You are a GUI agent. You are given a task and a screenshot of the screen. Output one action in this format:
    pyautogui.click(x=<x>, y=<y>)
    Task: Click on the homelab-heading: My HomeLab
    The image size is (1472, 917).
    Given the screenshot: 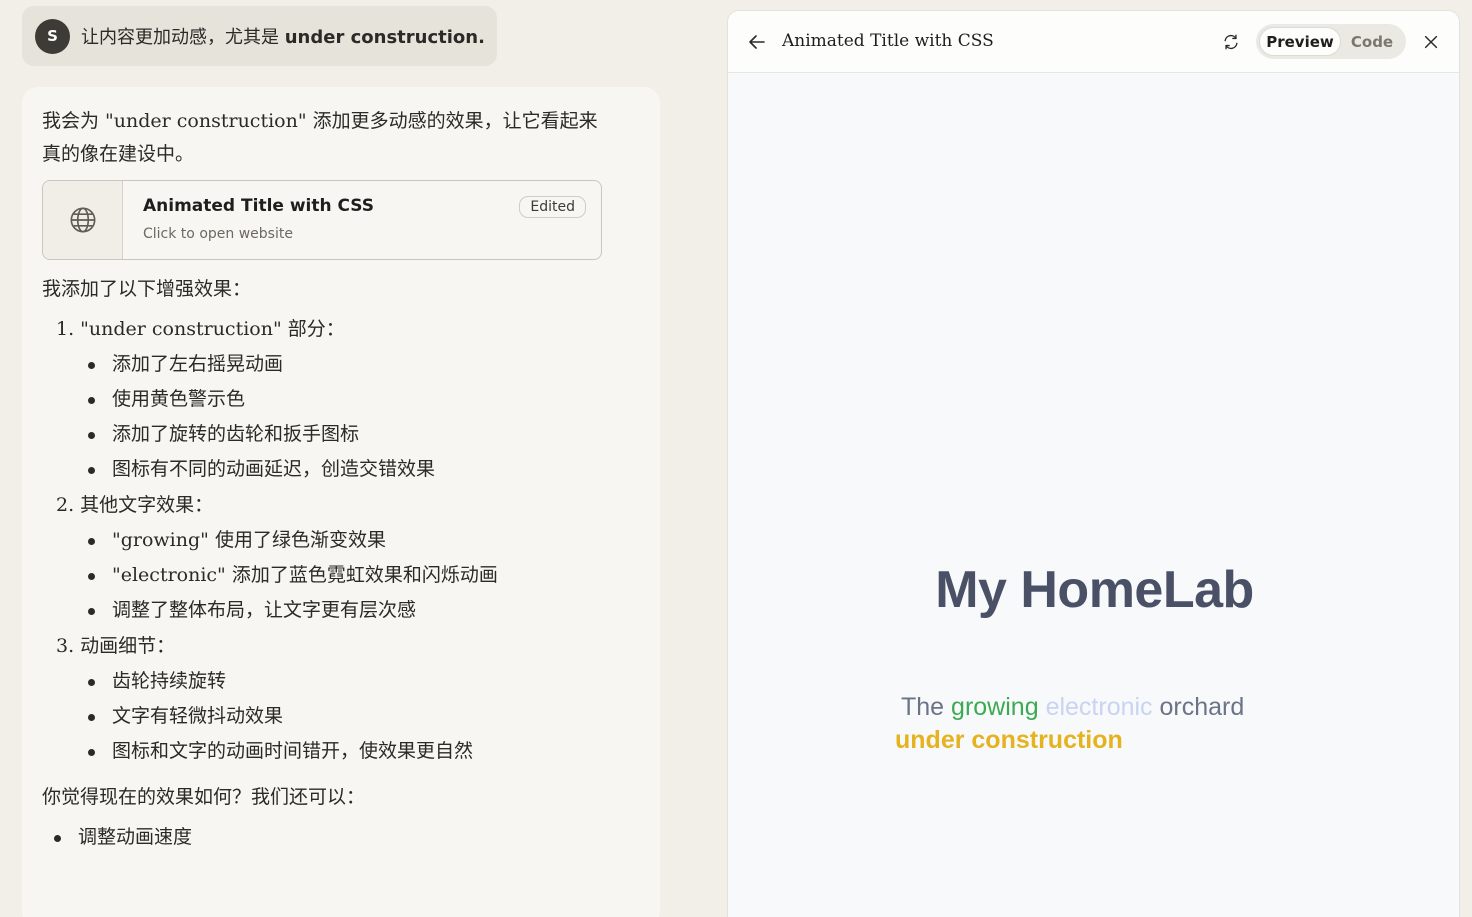 What is the action you would take?
    pyautogui.click(x=1094, y=590)
    